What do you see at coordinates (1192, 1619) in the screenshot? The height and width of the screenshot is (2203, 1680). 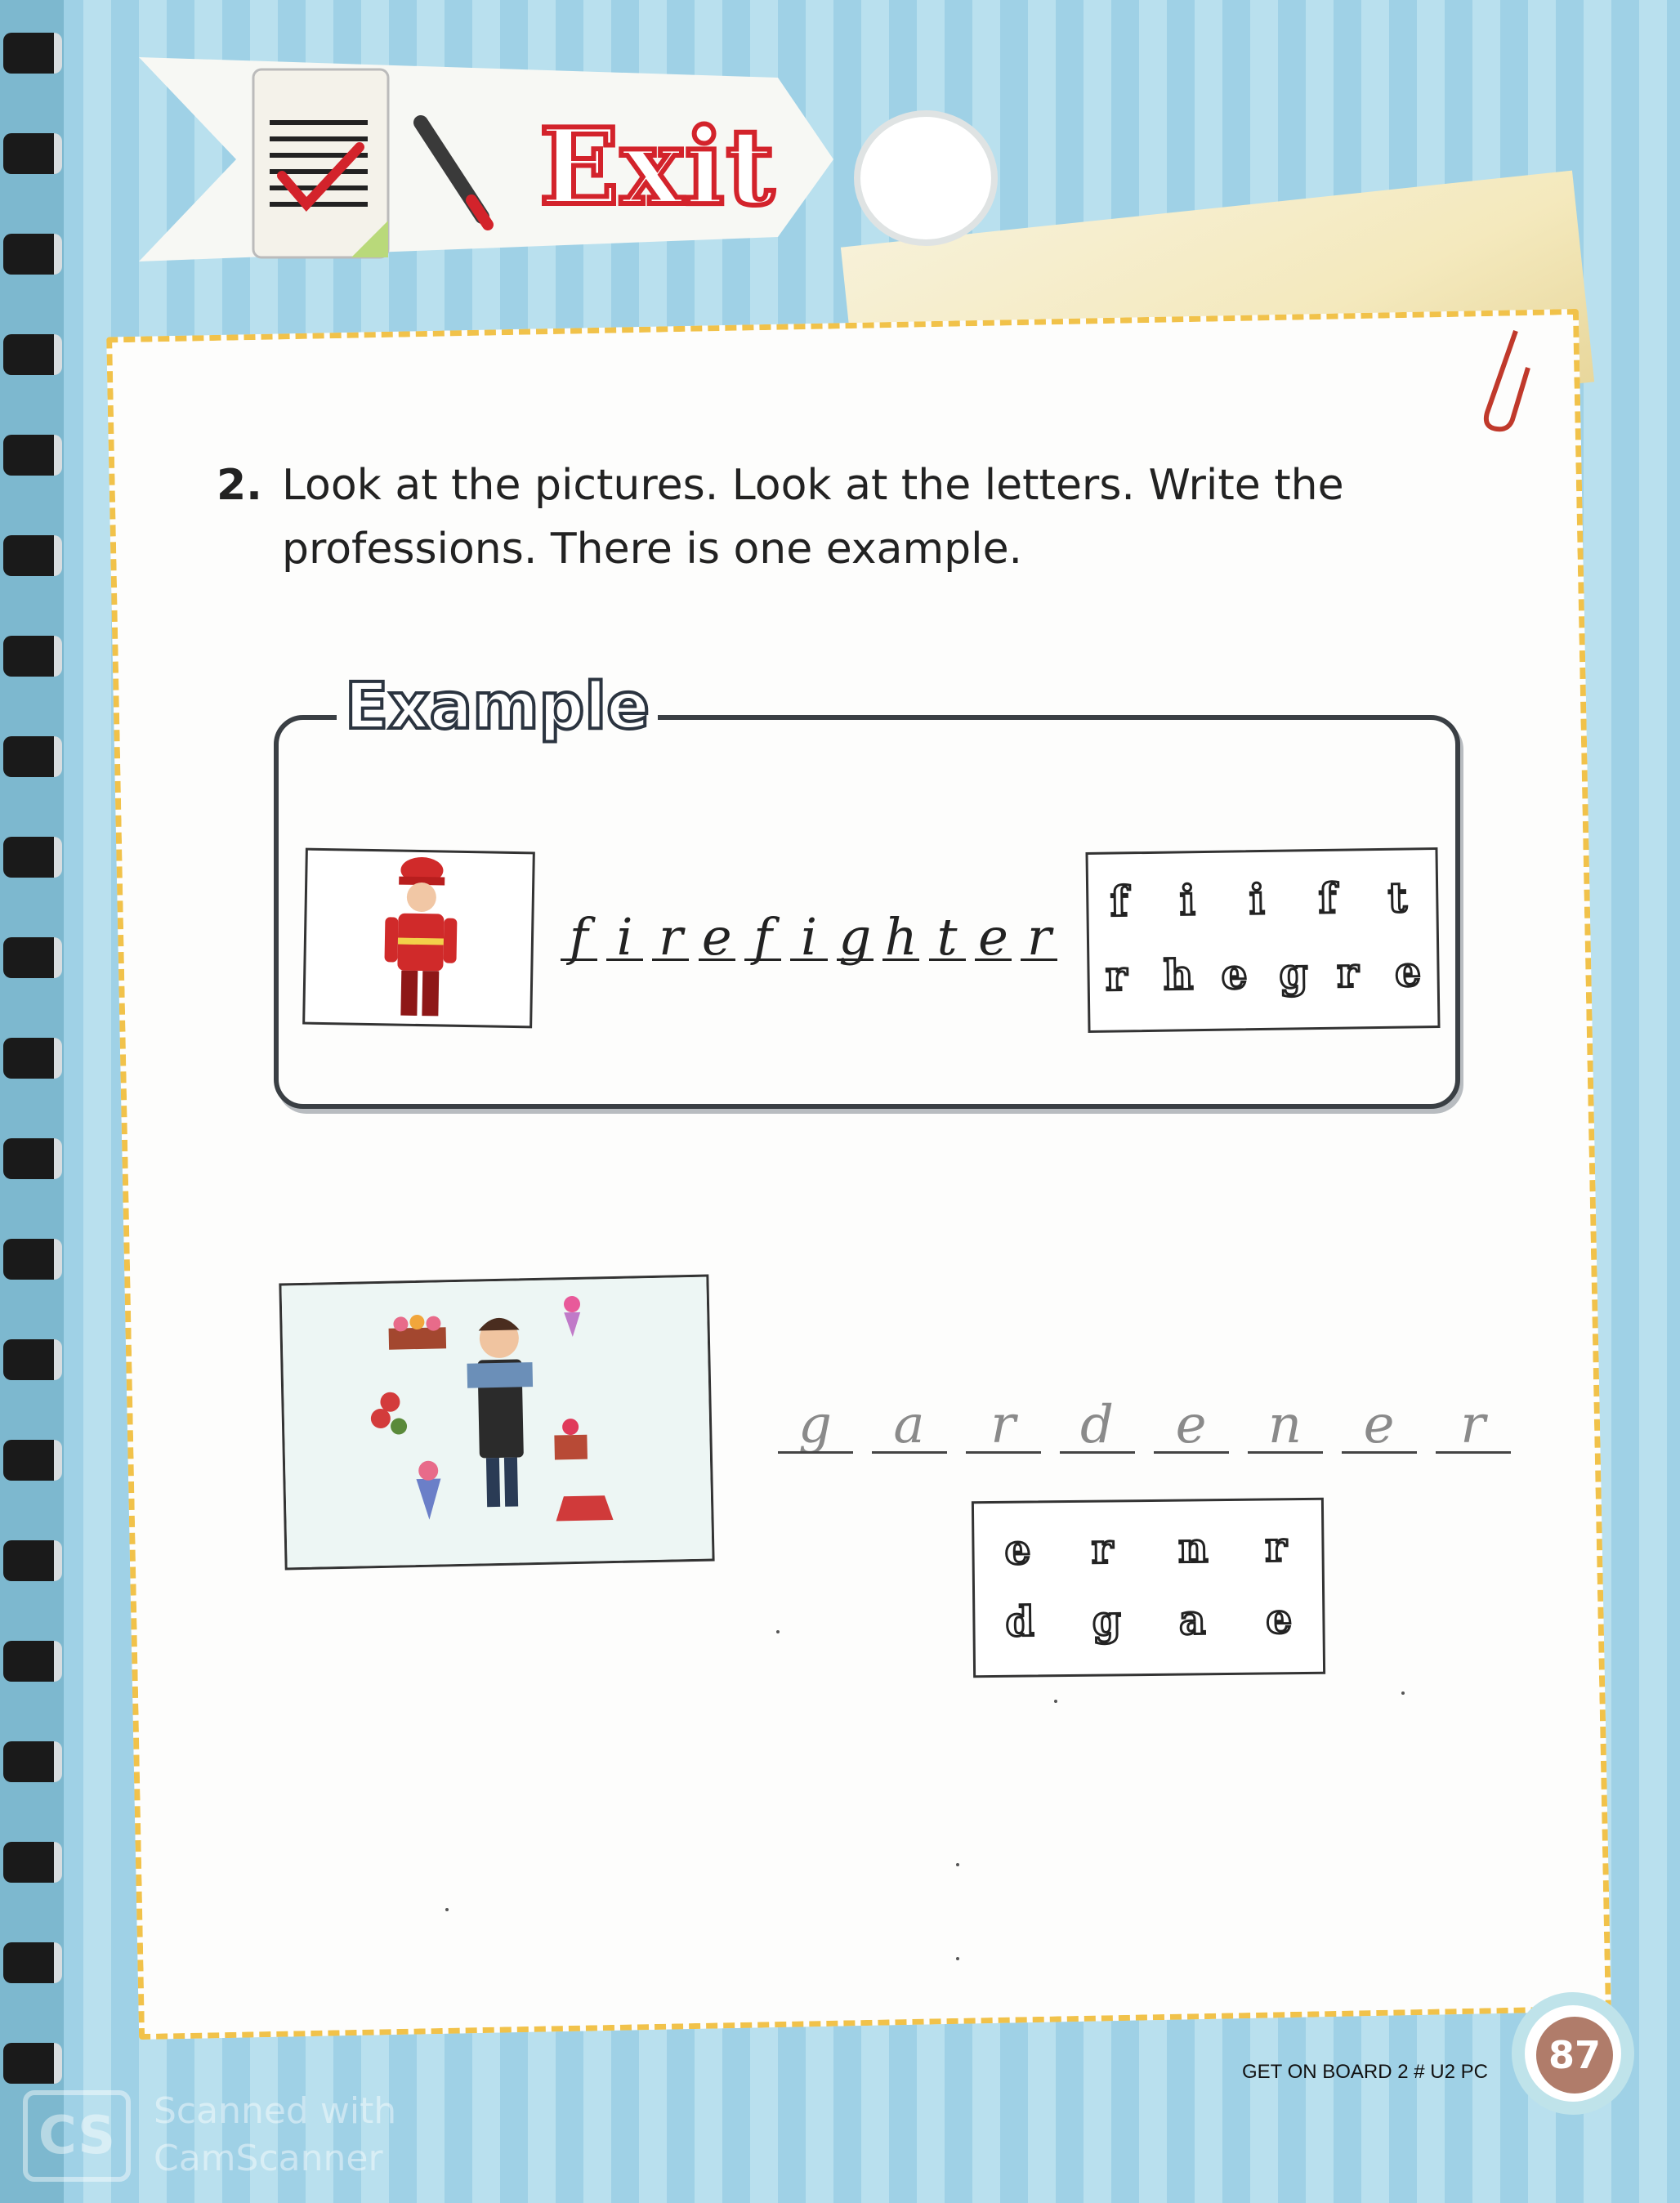 I see `question-letter-tile: a` at bounding box center [1192, 1619].